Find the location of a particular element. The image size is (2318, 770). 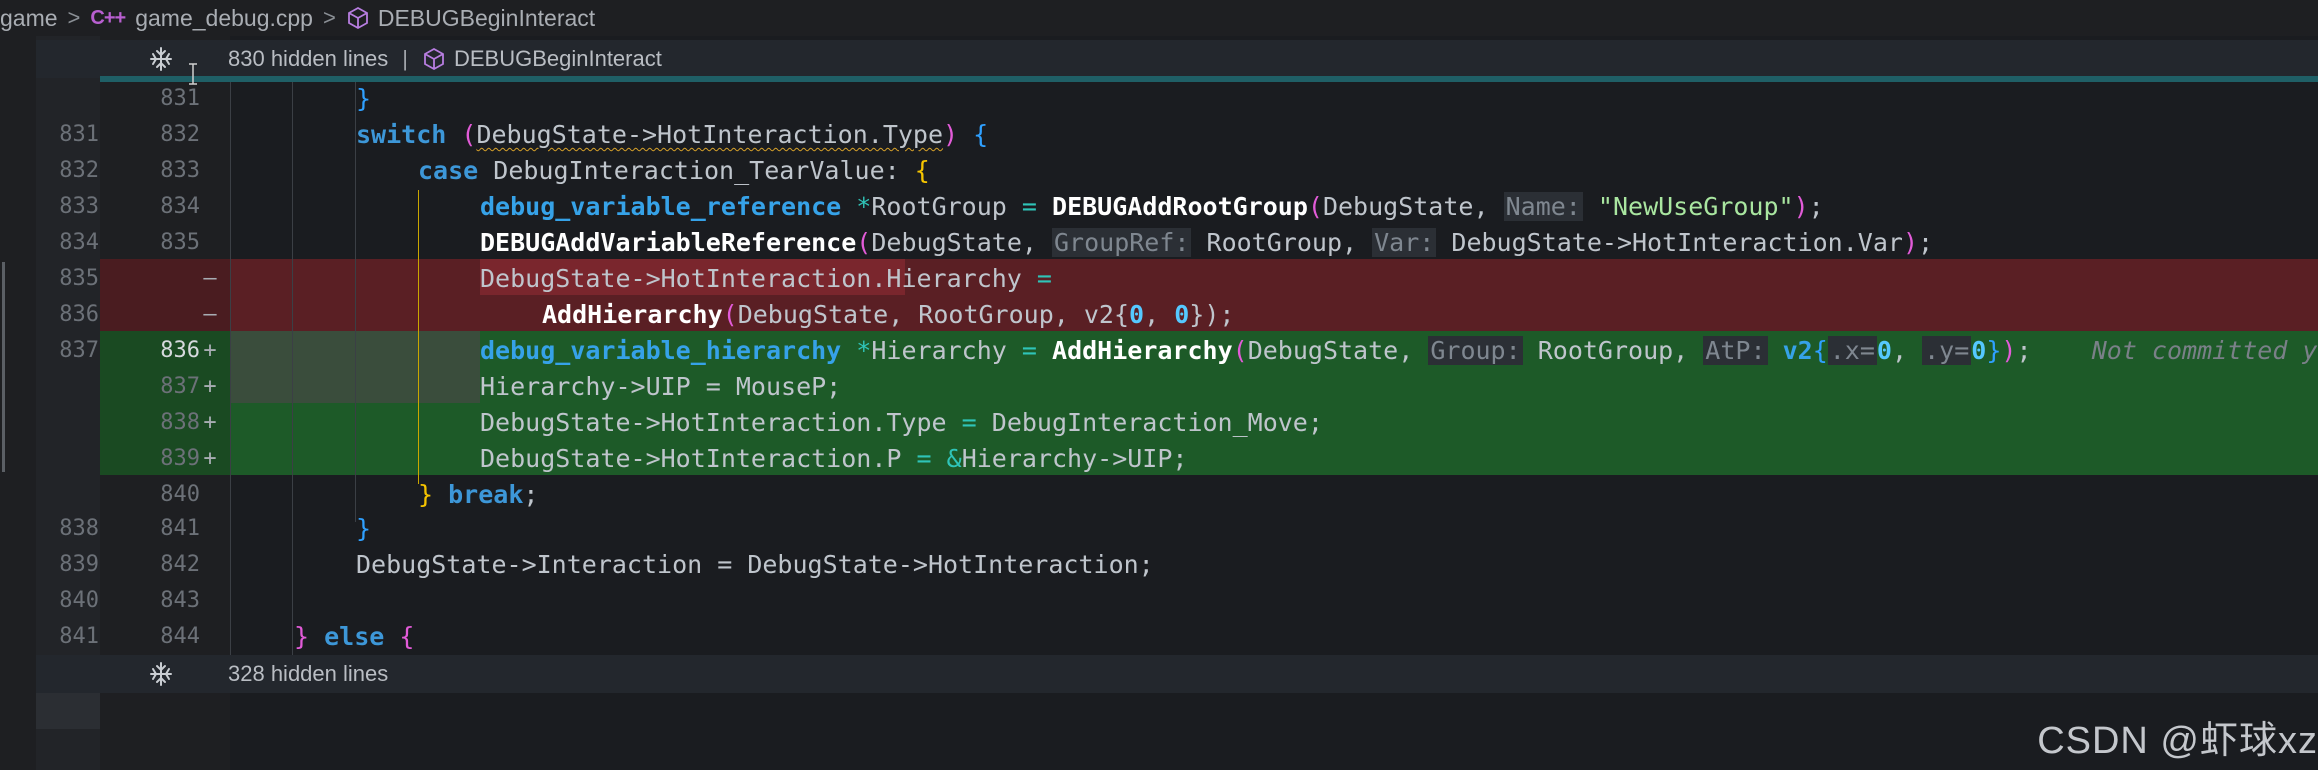

watermark: CSDN @虾球xz is located at coordinates (2177, 741).